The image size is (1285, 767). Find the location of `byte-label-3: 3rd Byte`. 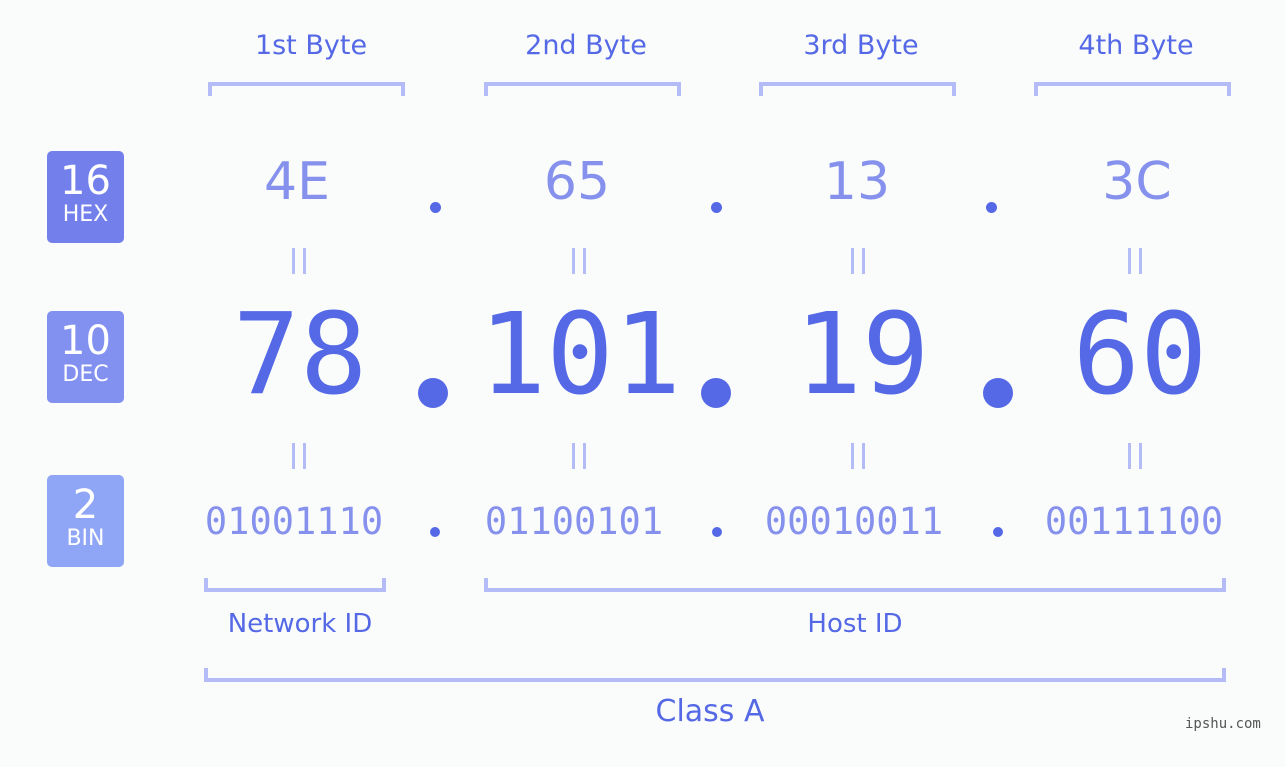

byte-label-3: 3rd Byte is located at coordinates (861, 45).